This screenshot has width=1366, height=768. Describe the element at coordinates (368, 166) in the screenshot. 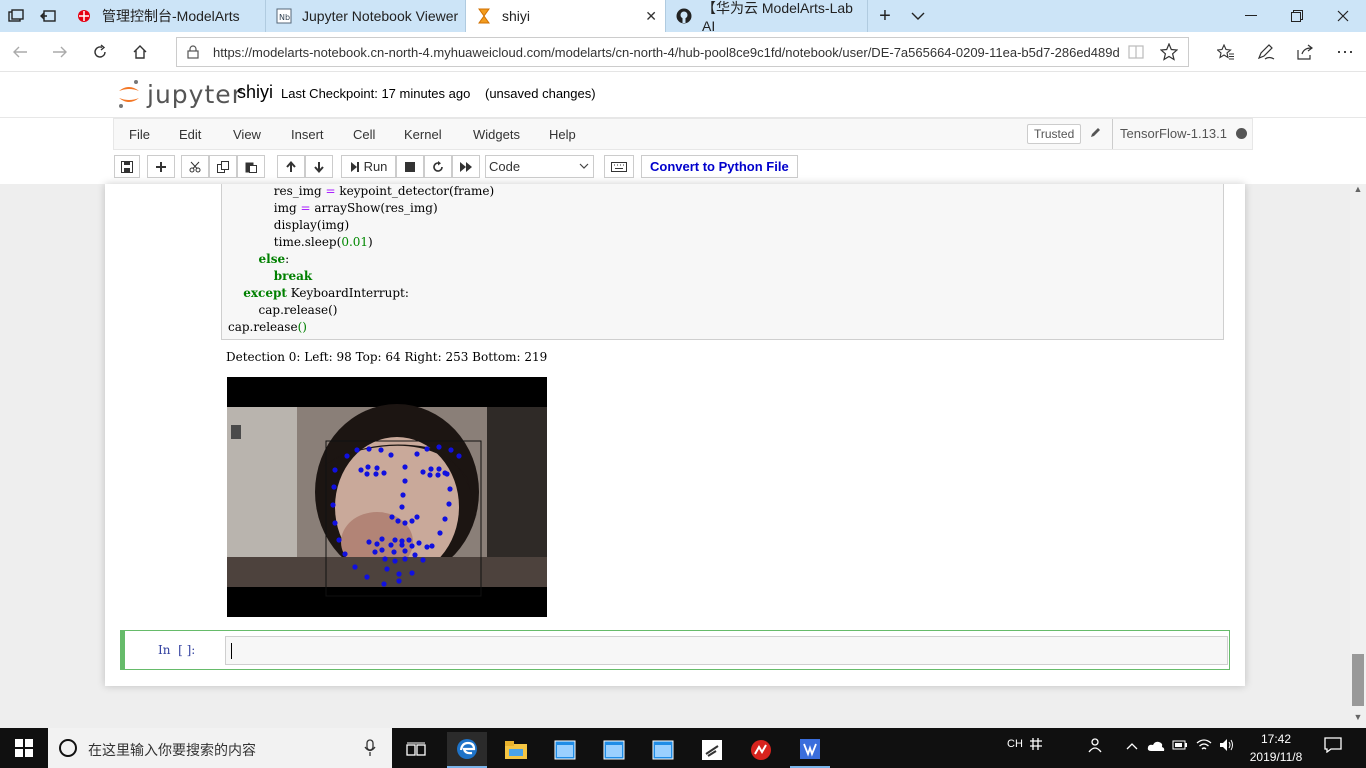

I see `run-button: Run` at that location.